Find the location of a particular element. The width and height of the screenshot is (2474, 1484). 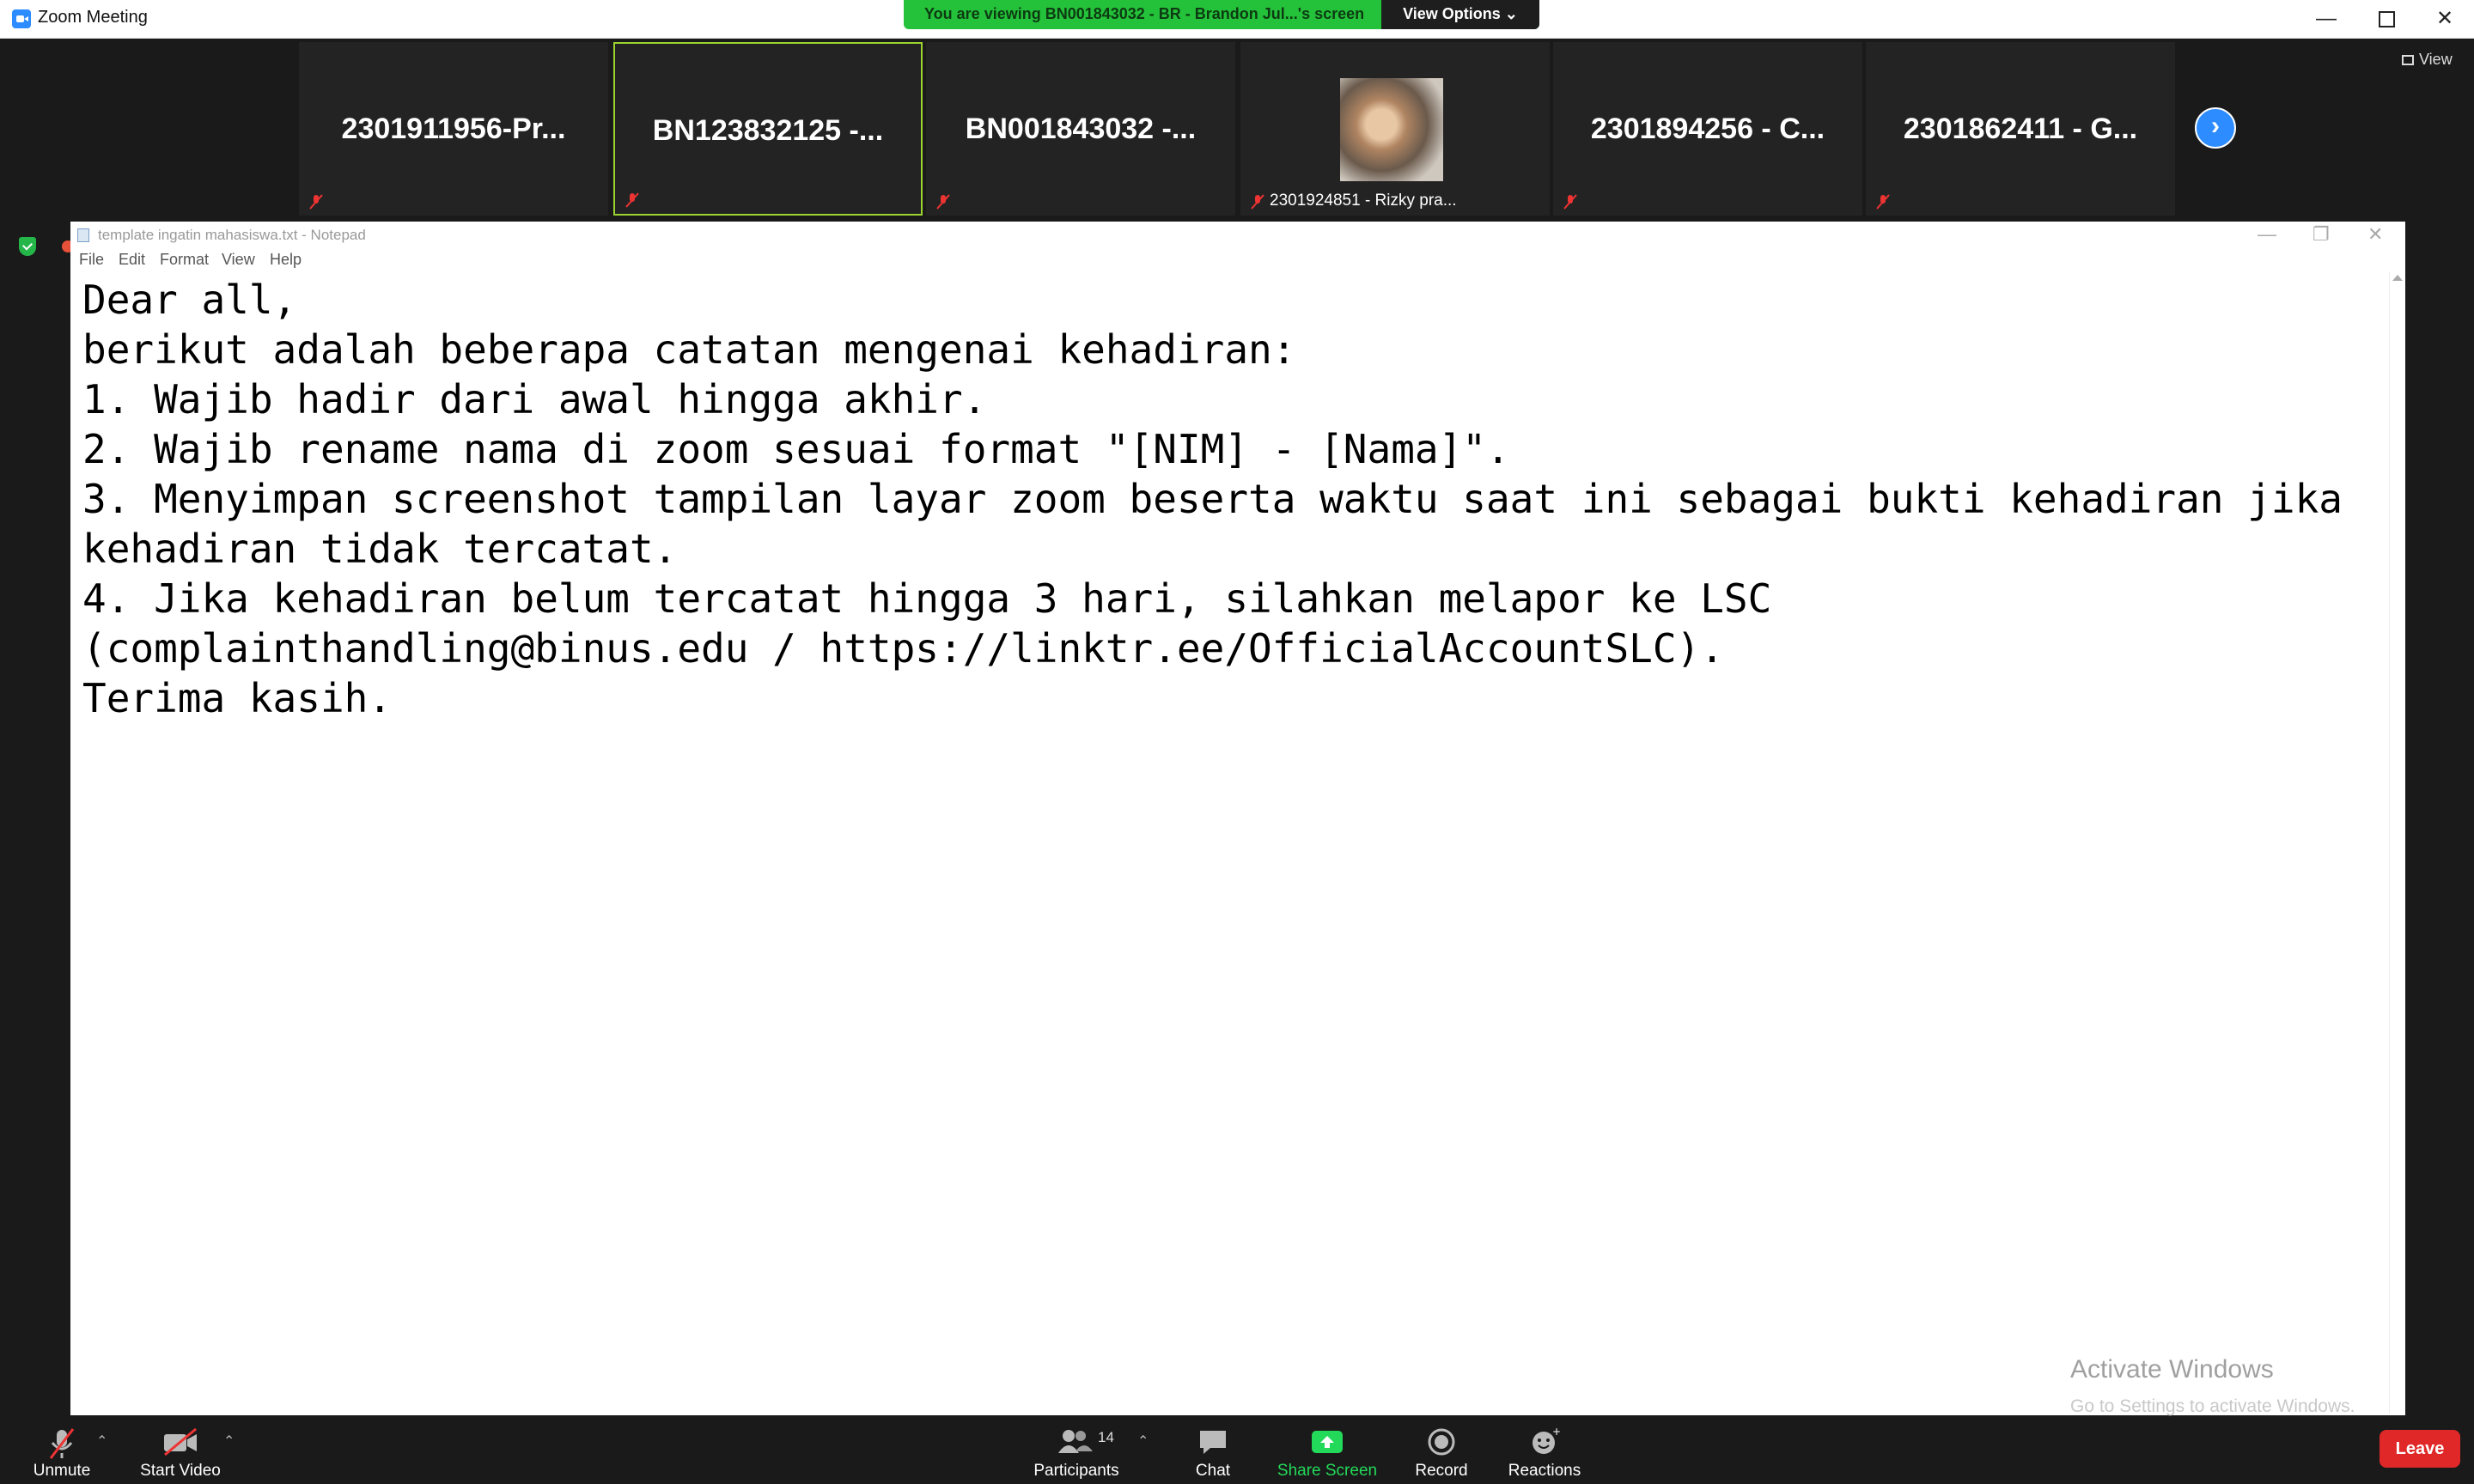

zoom-app-icon is located at coordinates (21, 18).